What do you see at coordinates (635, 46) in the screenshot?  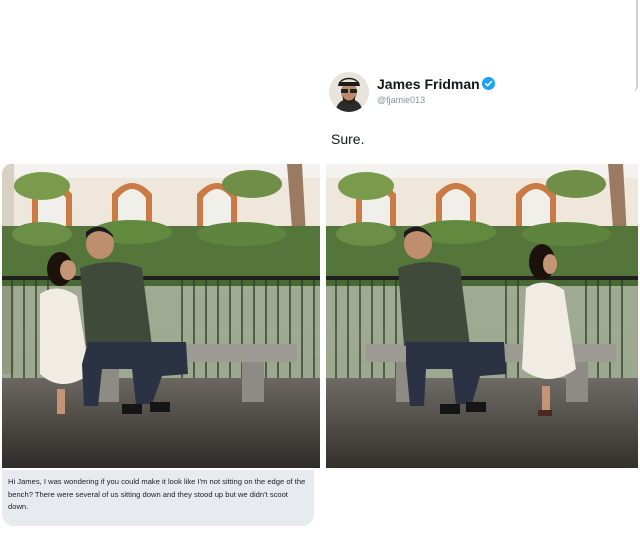 I see `window-edge` at bounding box center [635, 46].